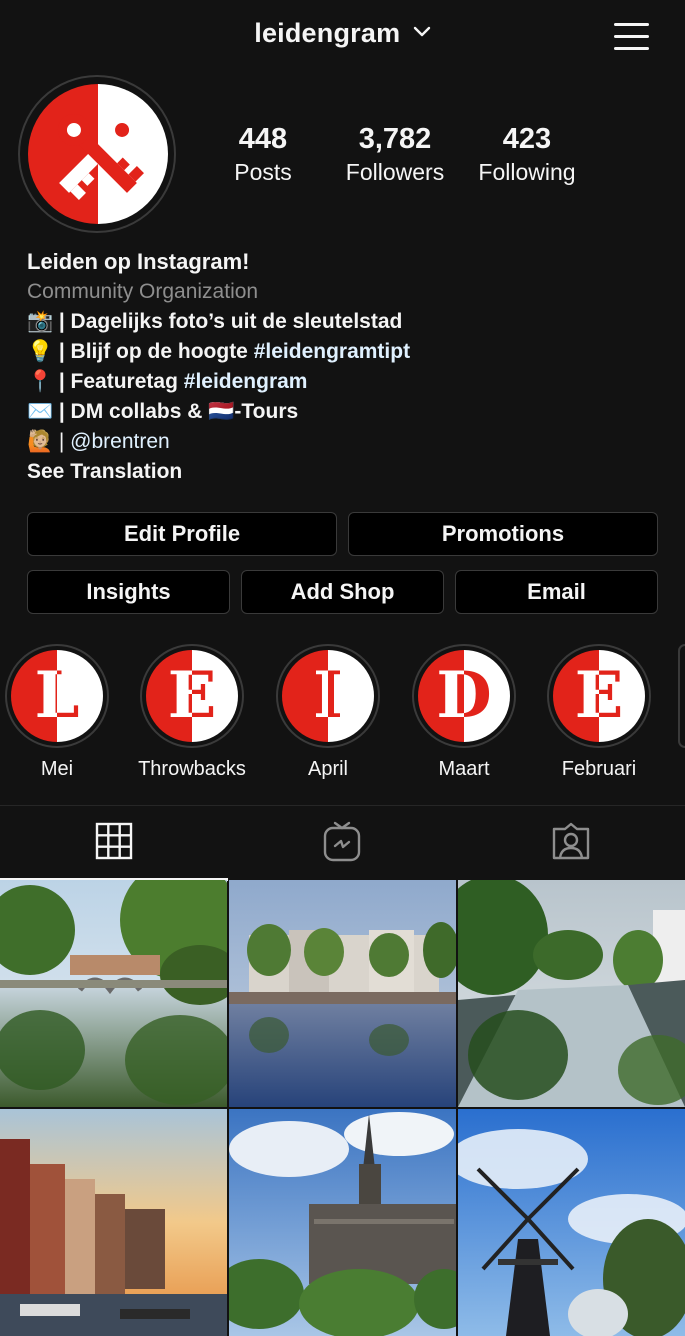 Image resolution: width=685 pixels, height=1336 pixels. I want to click on followers-count: 3,782, so click(395, 139).